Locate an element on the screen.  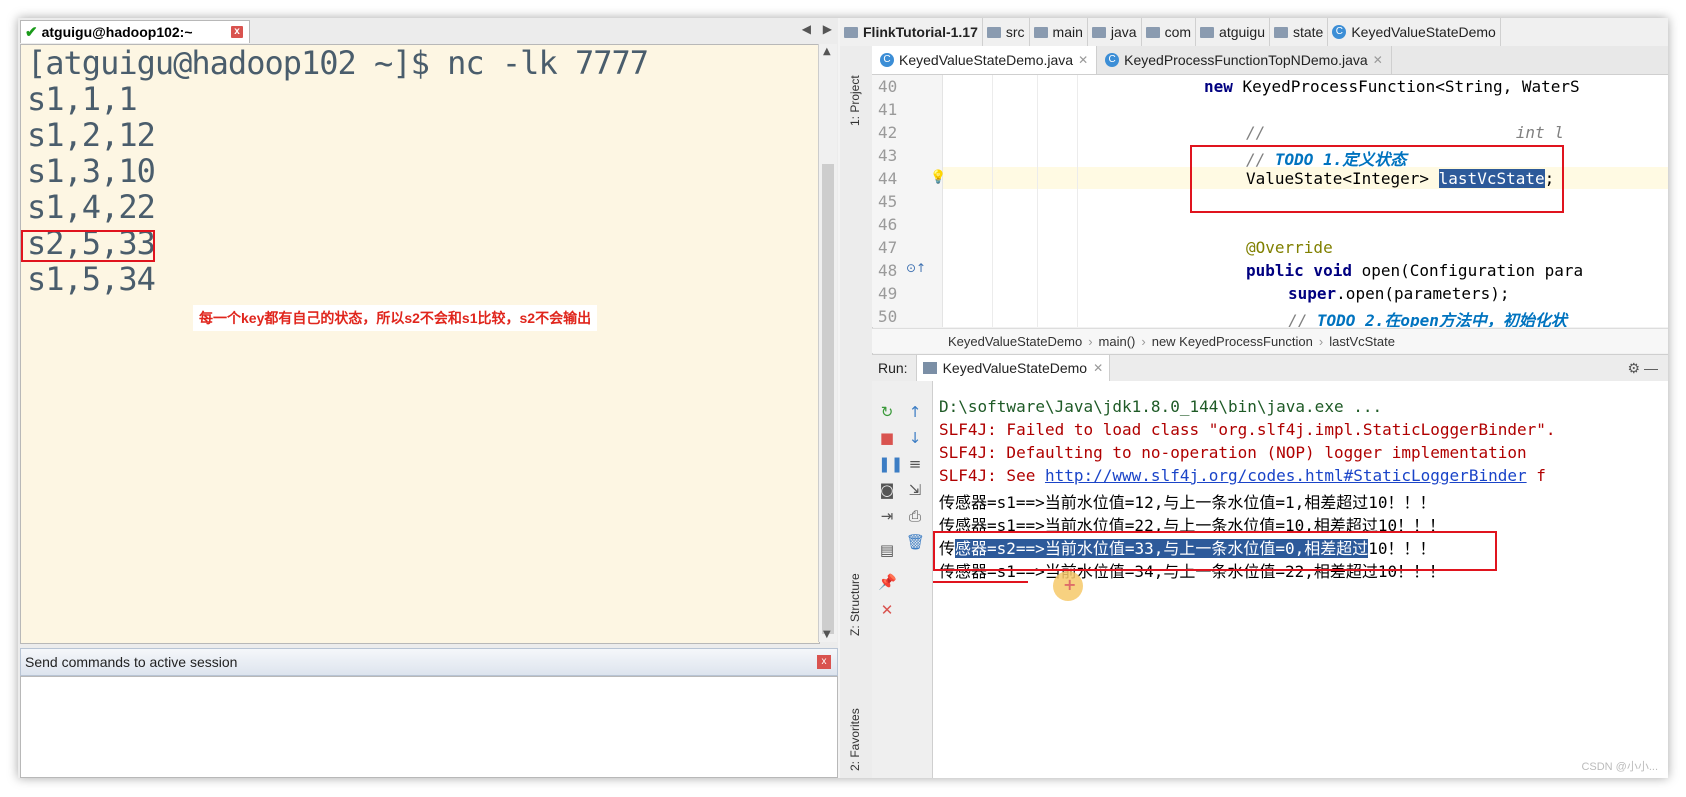
tab-keyedvaluestatedemo: C KeyedValueStateDemo.java ✕ is located at coordinates (985, 60).